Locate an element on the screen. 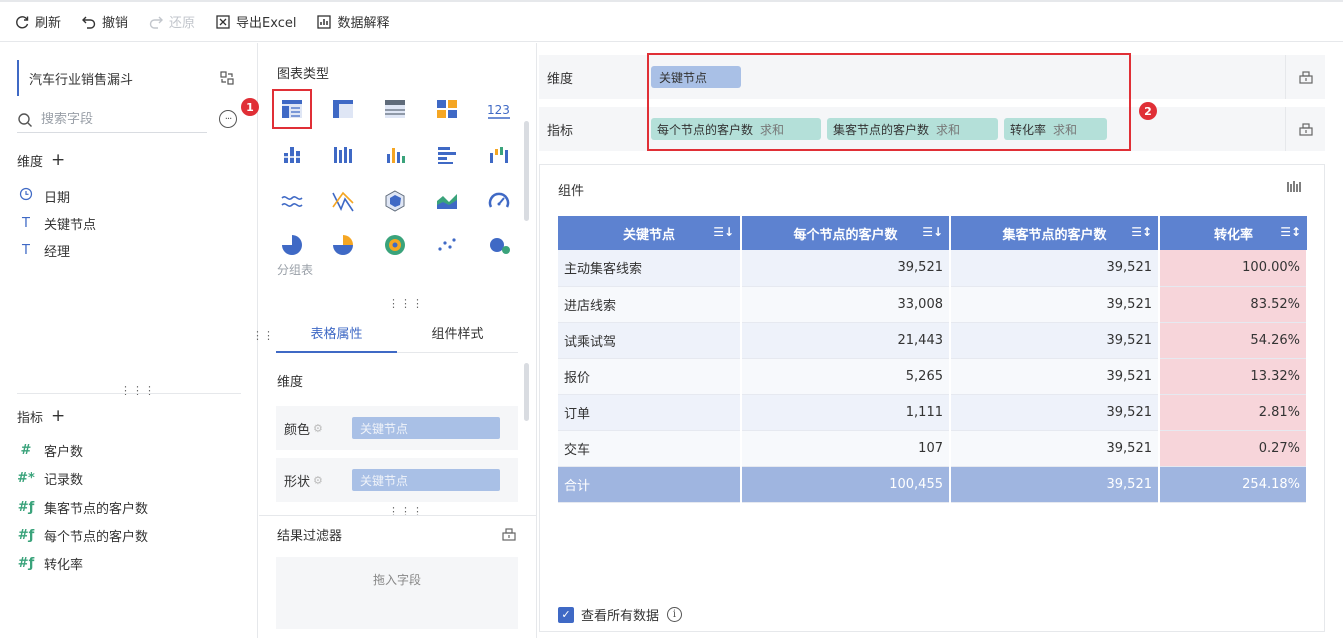 The height and width of the screenshot is (638, 1343). dimension-field-manager: T 经理 is located at coordinates (43, 250).